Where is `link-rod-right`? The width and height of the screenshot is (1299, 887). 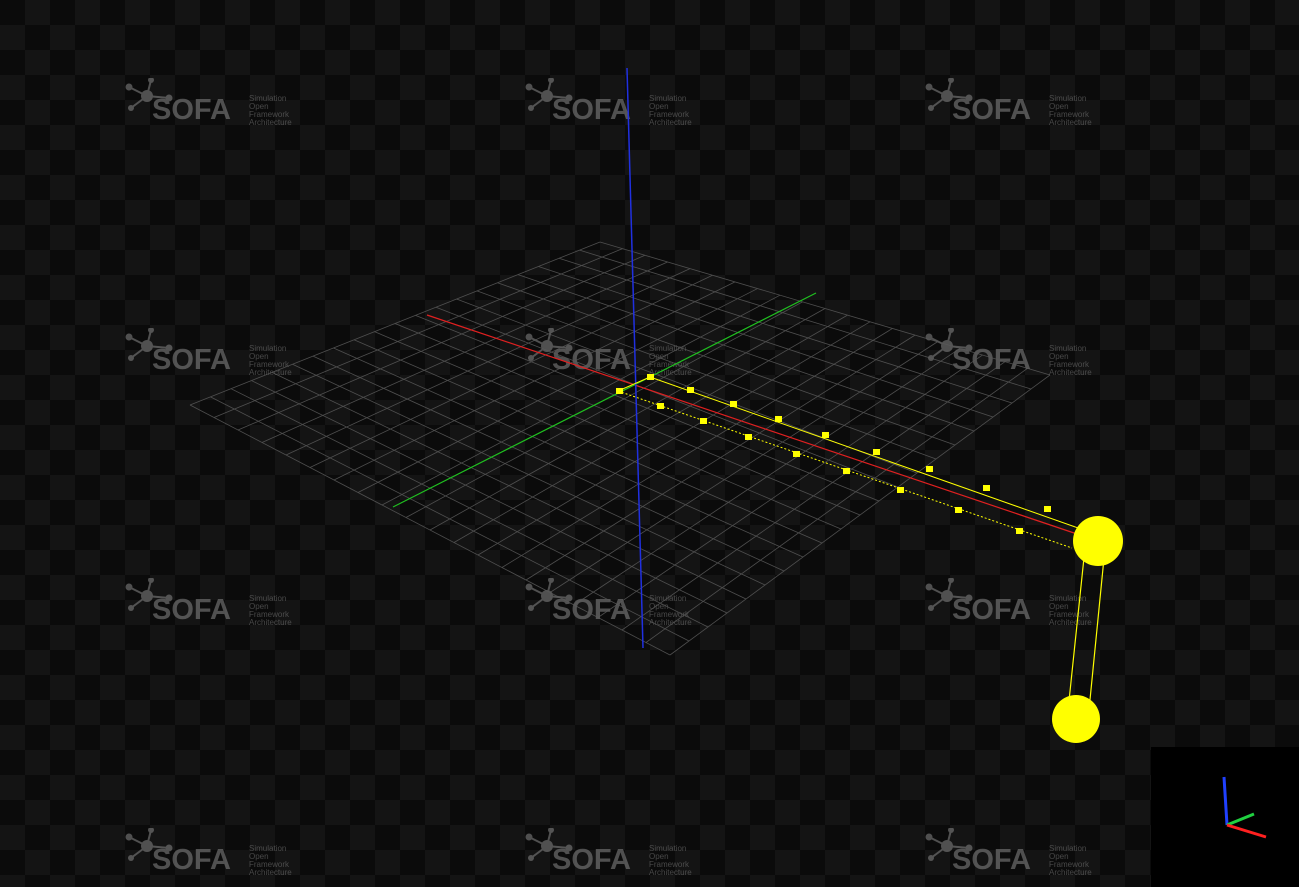 link-rod-right is located at coordinates (1096, 634).